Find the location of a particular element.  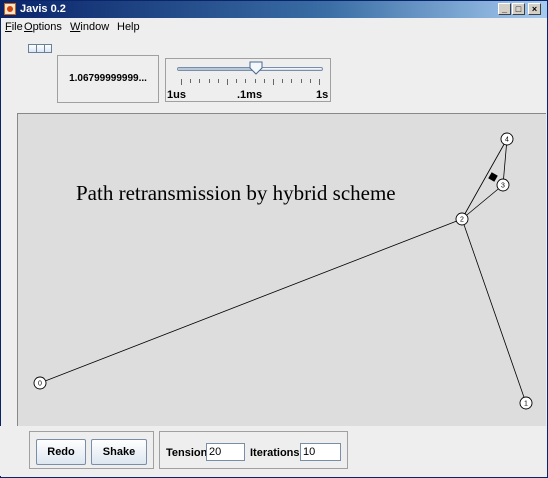

tension-label: Tension is located at coordinates (187, 453).